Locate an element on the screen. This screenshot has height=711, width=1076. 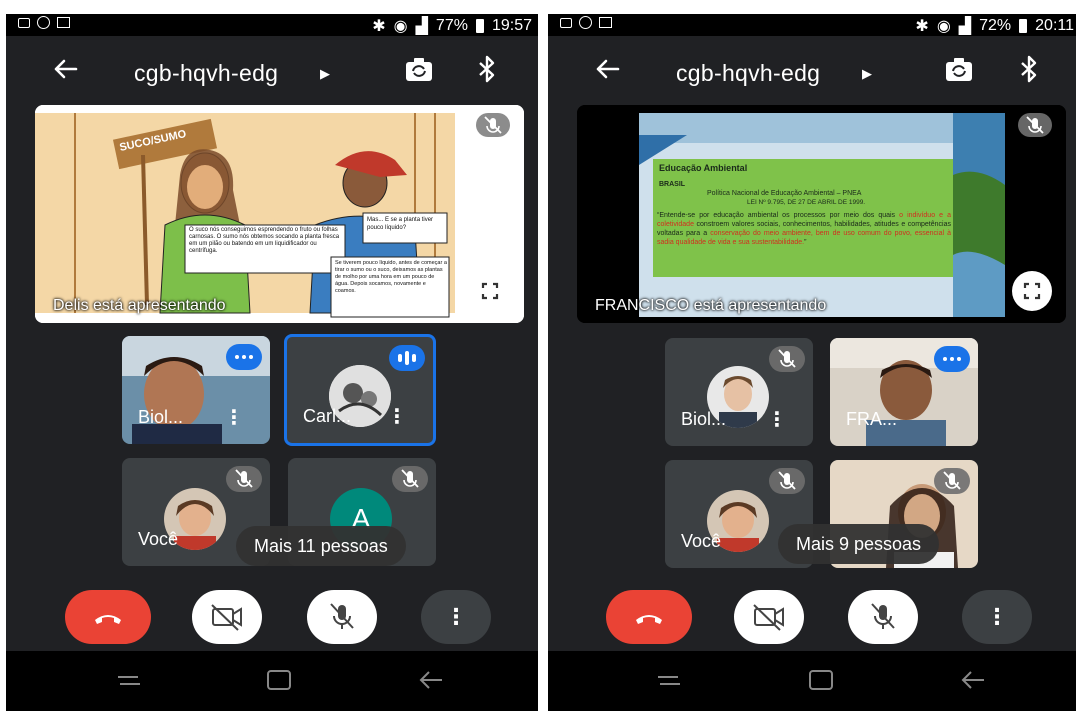
status-bar: ✱ ◉ ▟ 77% 19:57 is located at coordinates (272, 25).